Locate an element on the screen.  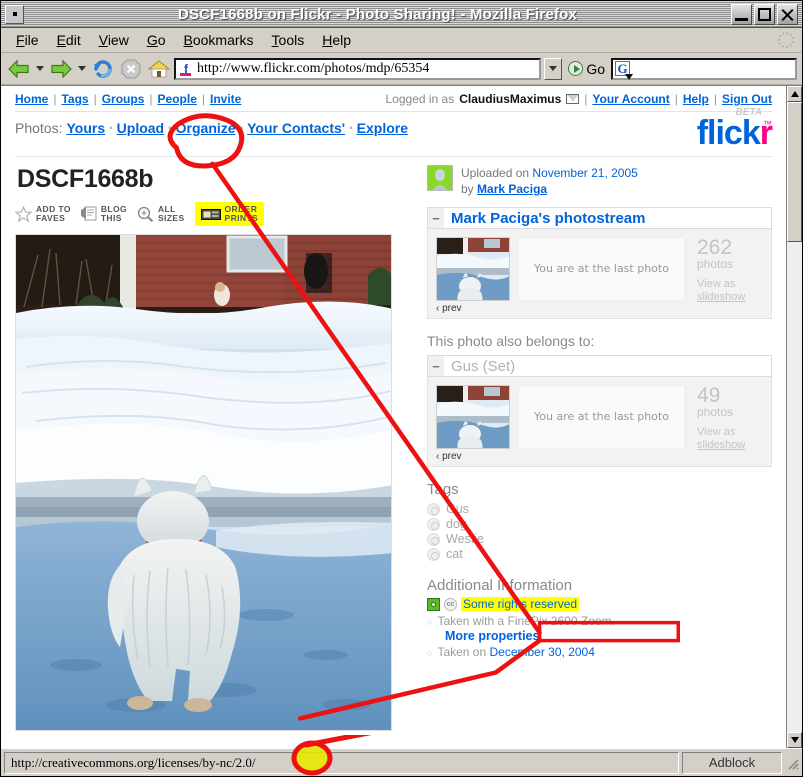
set-title: Gus (Set) is located at coordinates (608, 366).